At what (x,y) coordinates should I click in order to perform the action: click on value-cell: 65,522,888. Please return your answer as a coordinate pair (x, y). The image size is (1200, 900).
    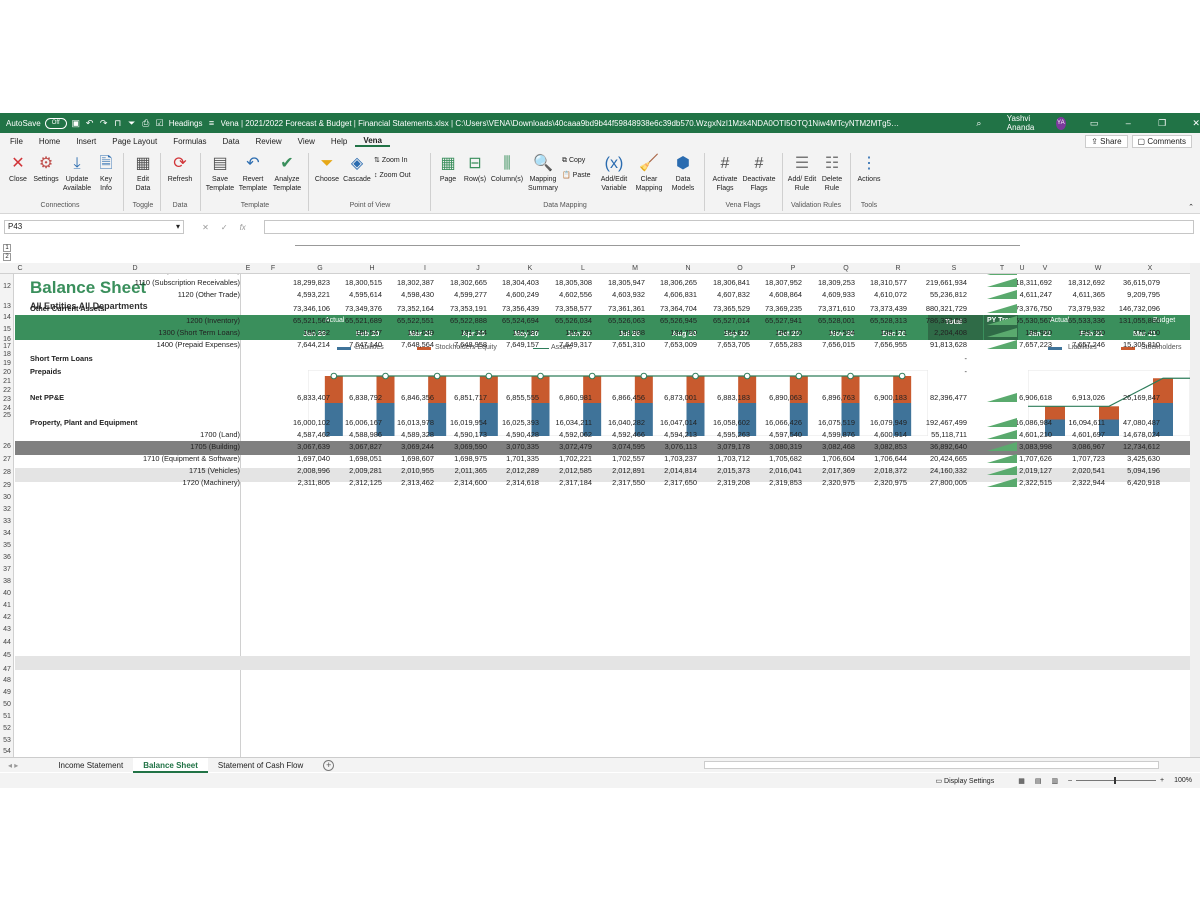
    Looking at the image, I should click on (468, 320).